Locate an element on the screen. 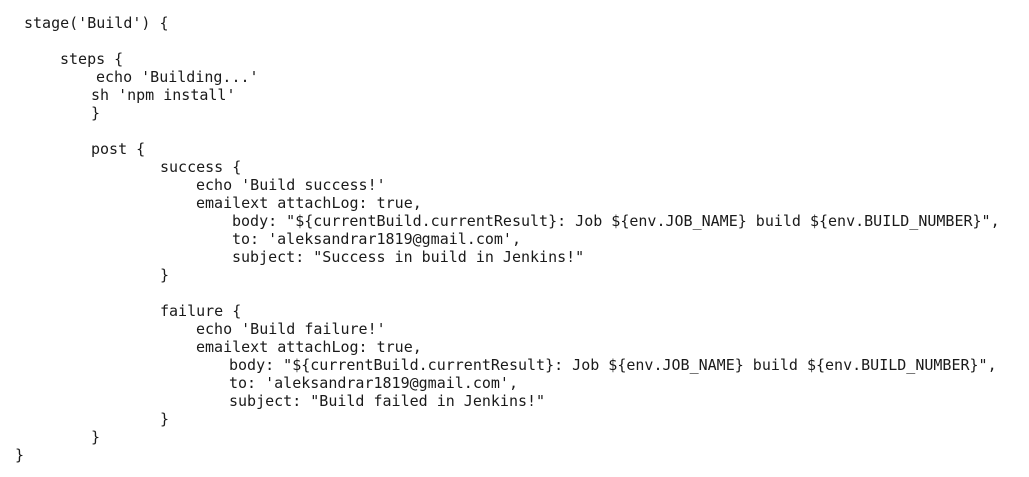  code-line-to-success: to: 'aleksandrar1819@gmail.com', is located at coordinates (376, 239).